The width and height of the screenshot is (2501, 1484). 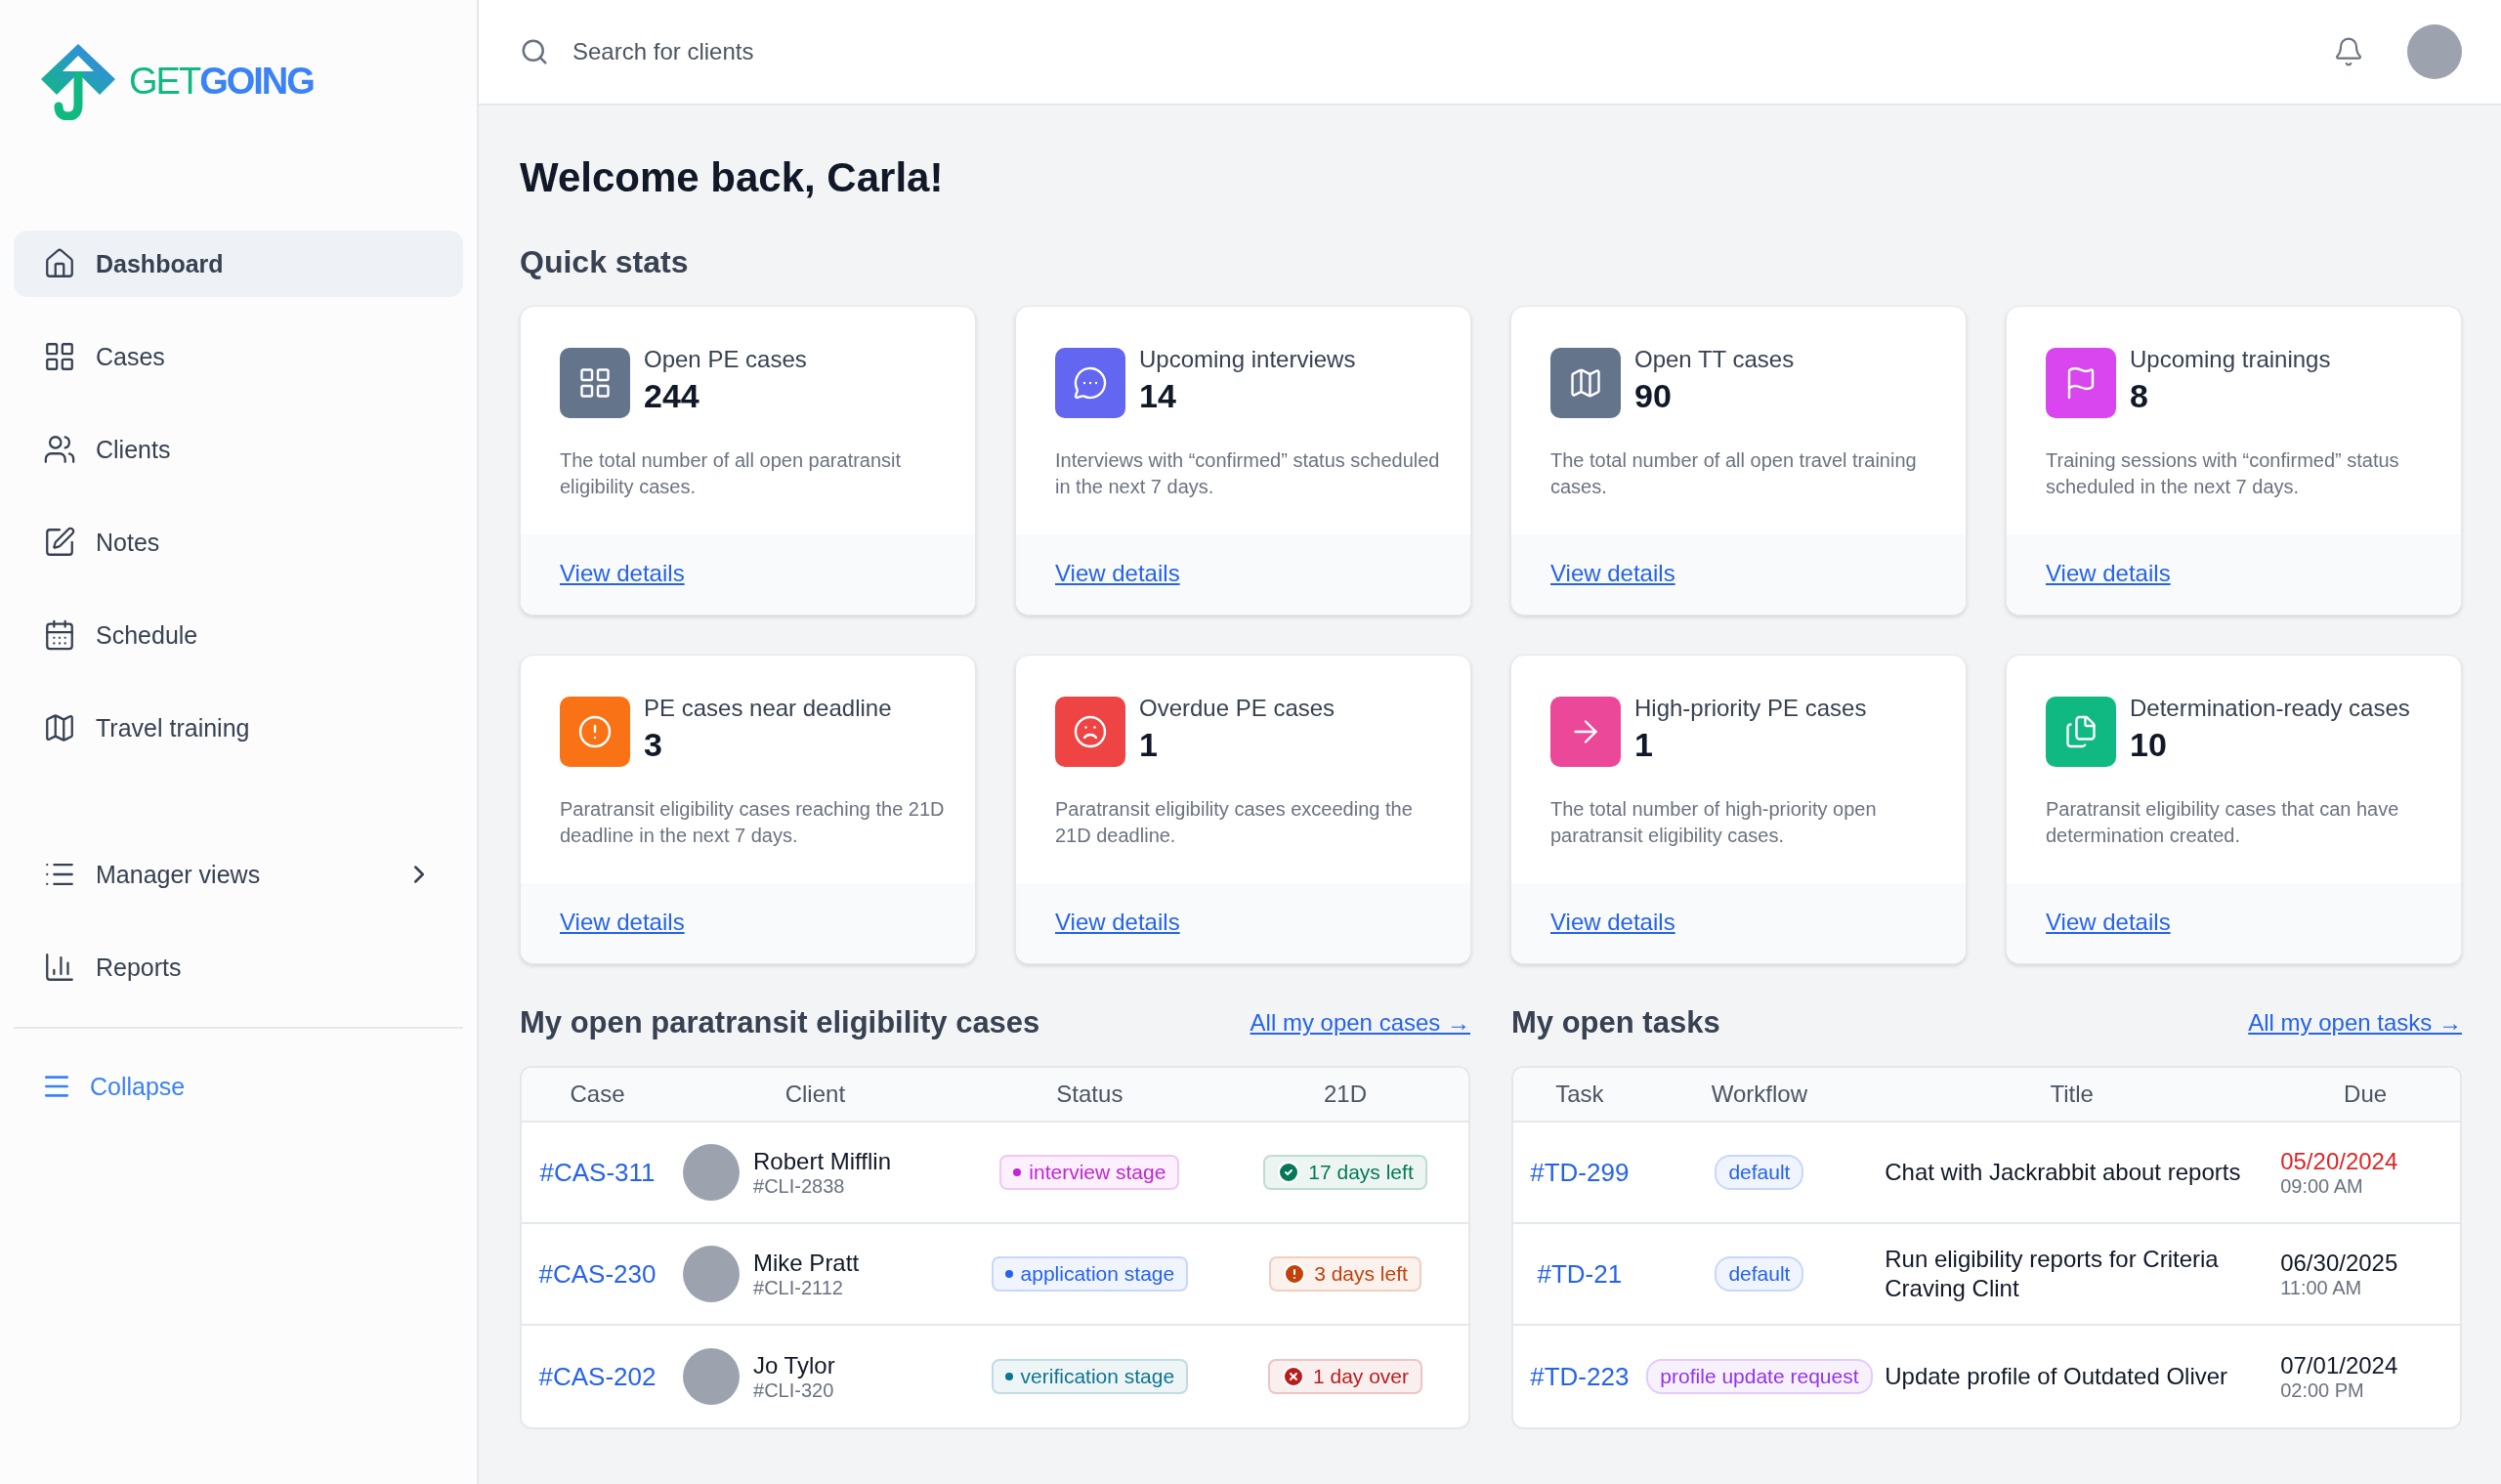 What do you see at coordinates (672, 396) in the screenshot?
I see `stat-value: 244` at bounding box center [672, 396].